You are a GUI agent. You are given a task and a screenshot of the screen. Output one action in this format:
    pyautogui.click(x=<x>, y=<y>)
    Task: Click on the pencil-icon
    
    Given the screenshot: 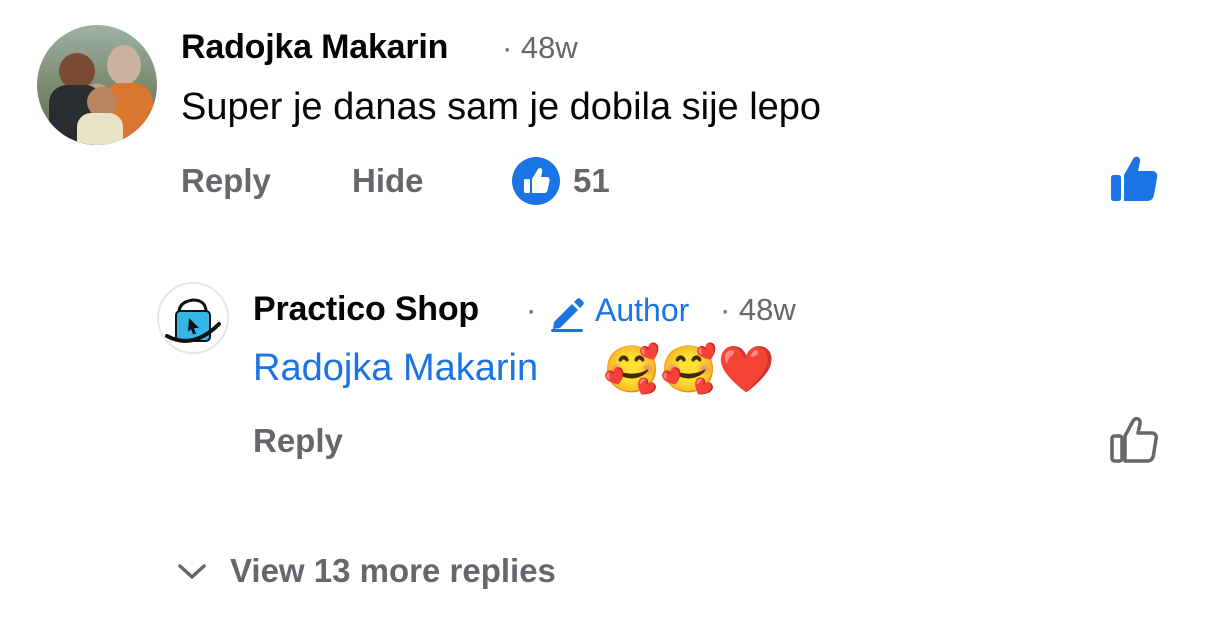 What is the action you would take?
    pyautogui.click(x=567, y=314)
    